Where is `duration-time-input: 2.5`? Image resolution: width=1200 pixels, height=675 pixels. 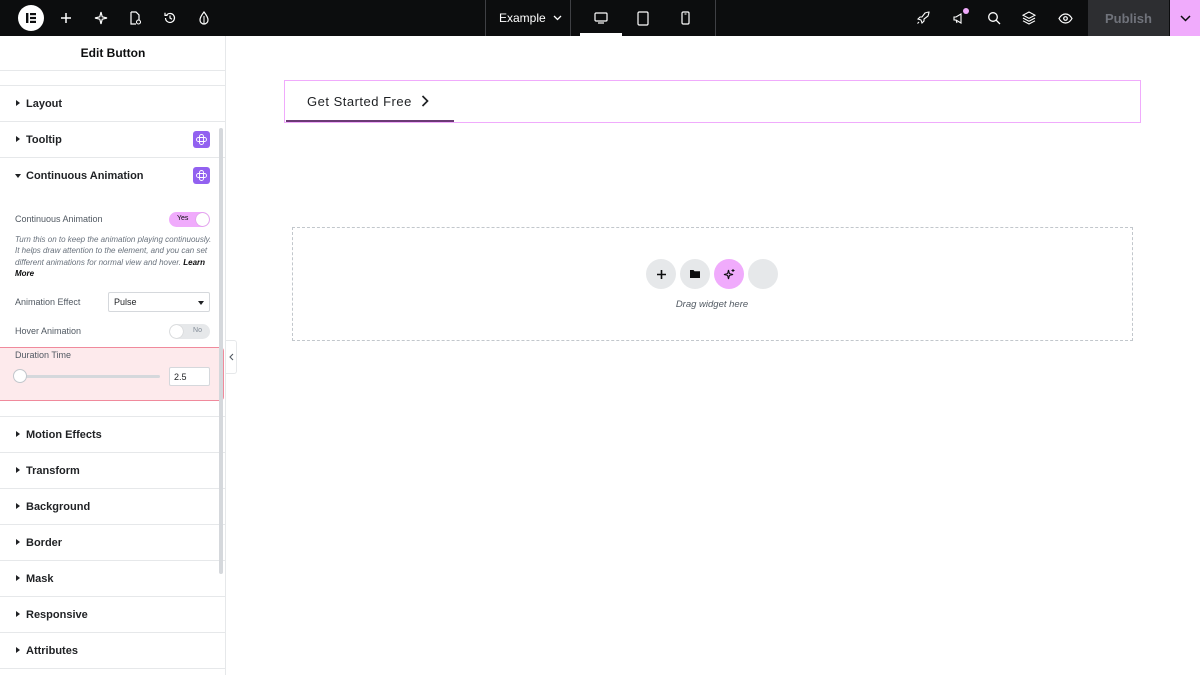
duration-time-input: 2.5 is located at coordinates (189, 376).